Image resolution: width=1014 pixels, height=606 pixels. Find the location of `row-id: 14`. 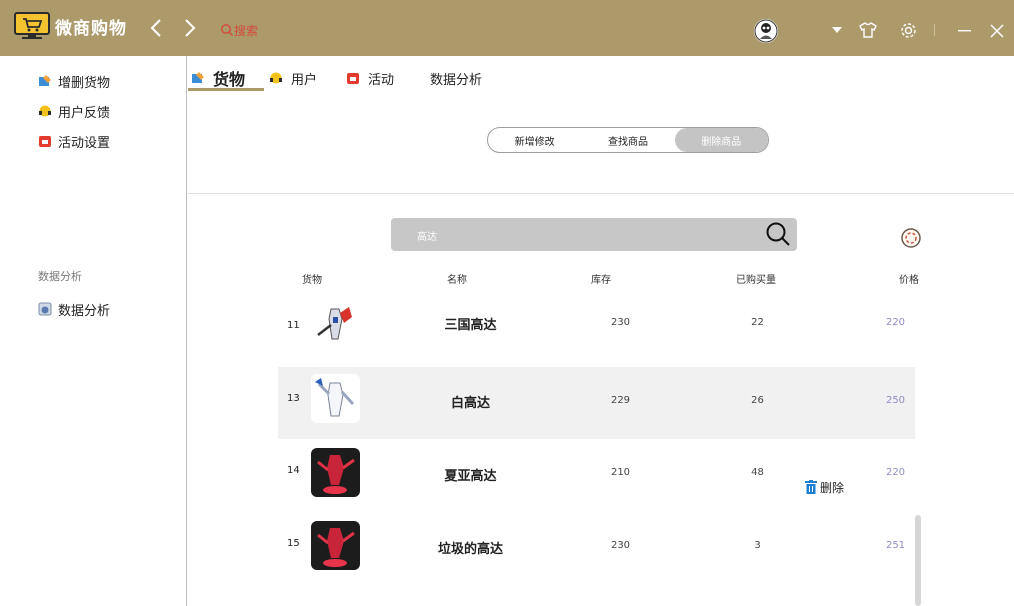

row-id: 14 is located at coordinates (293, 470).